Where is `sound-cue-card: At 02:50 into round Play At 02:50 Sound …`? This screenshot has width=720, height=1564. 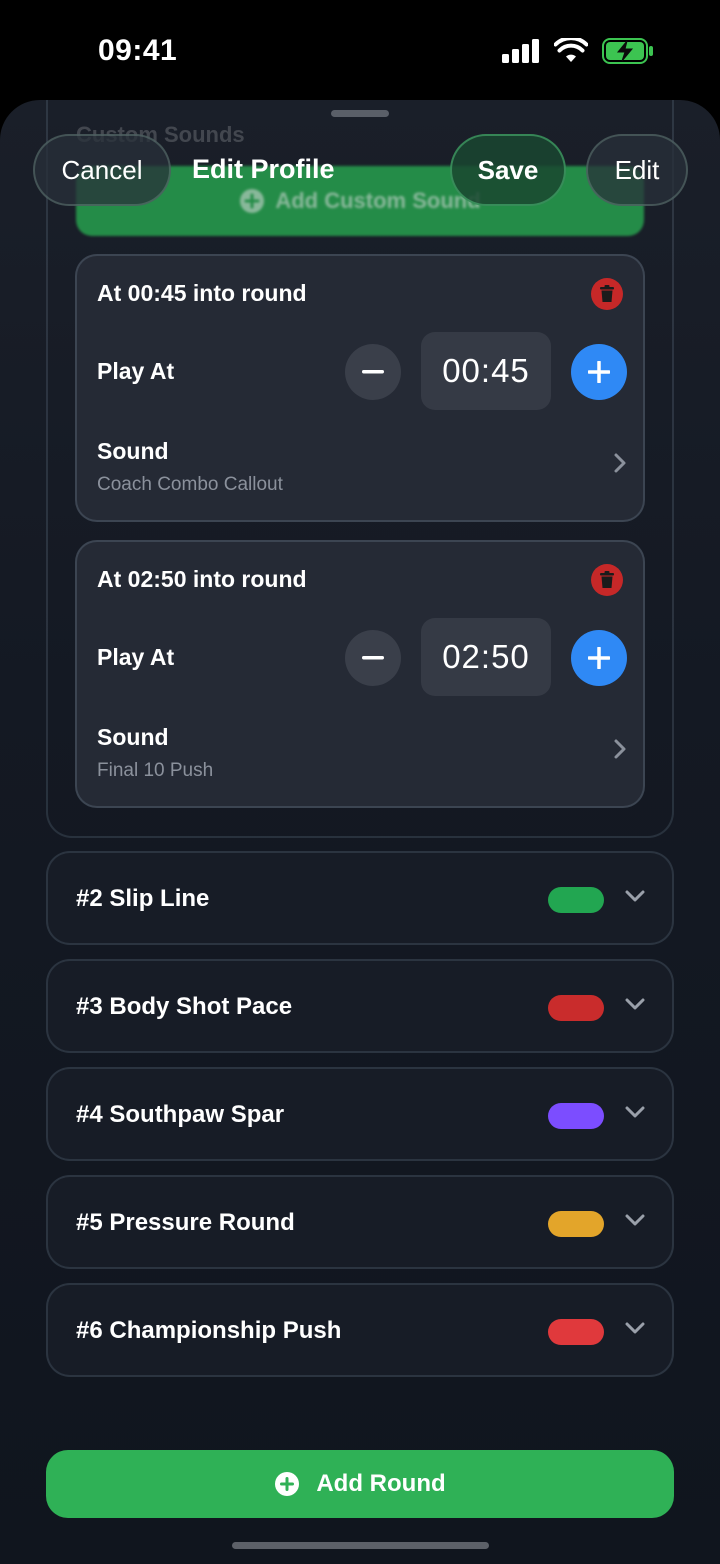
sound-cue-card: At 02:50 into round Play At 02:50 Sound … is located at coordinates (360, 674).